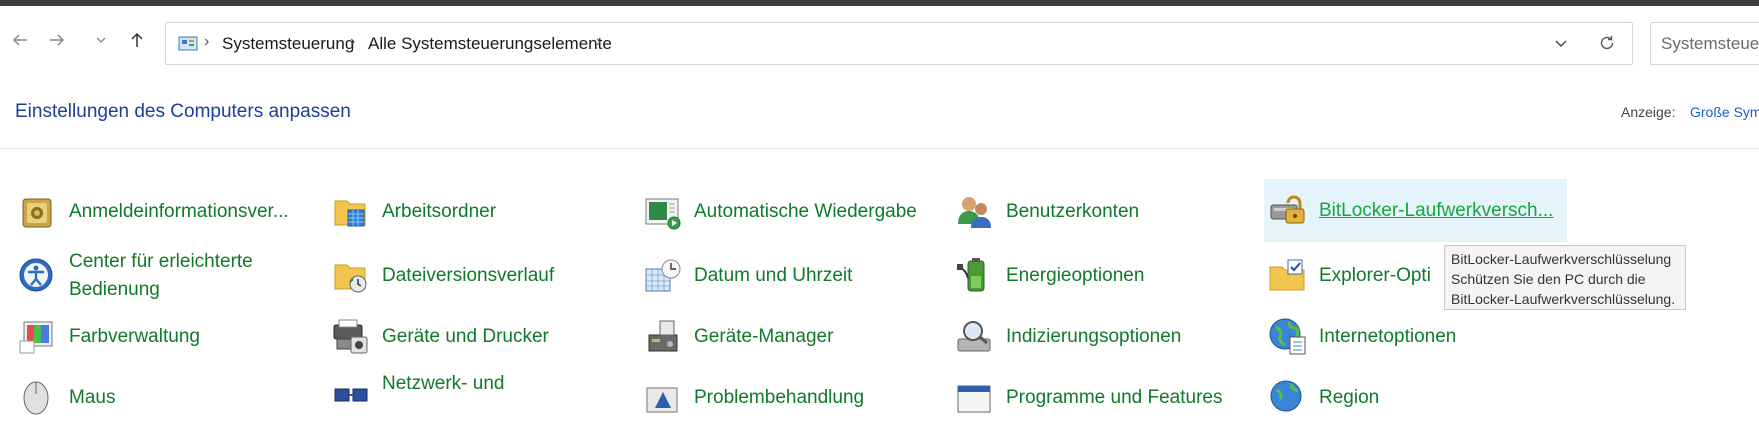  What do you see at coordinates (188, 46) in the screenshot?
I see `control-panel-icon` at bounding box center [188, 46].